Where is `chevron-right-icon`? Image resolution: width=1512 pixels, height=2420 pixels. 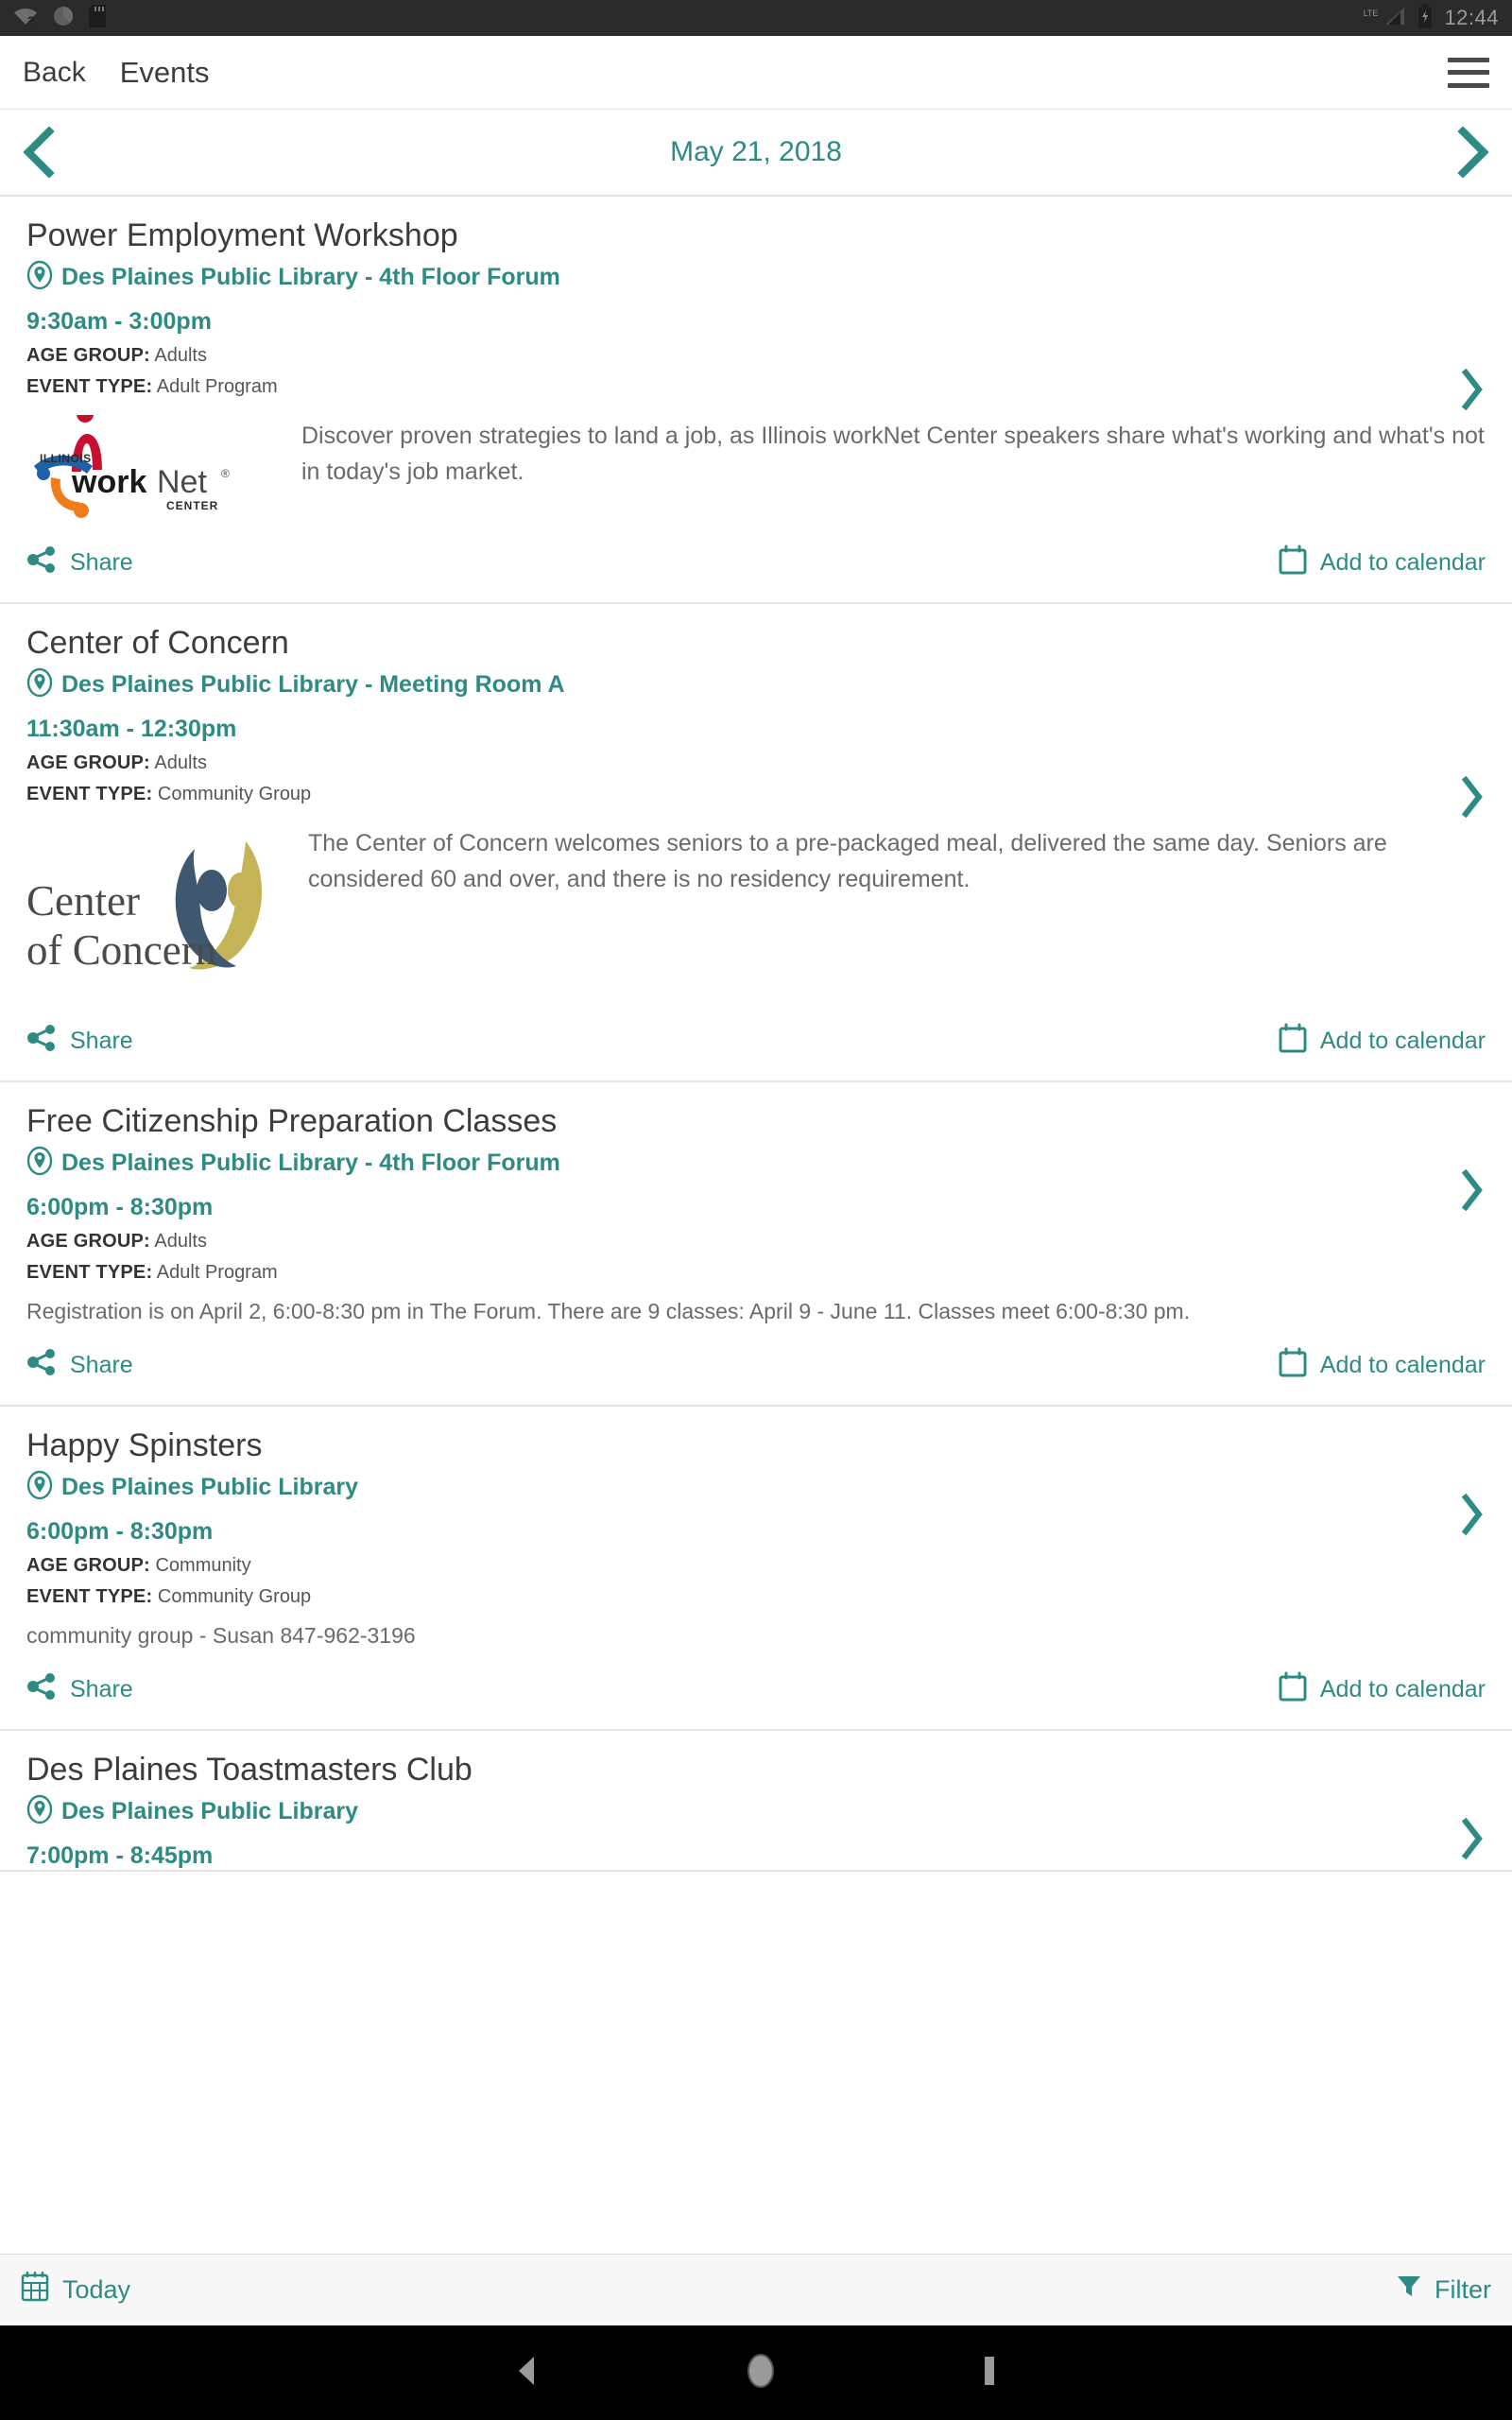
chevron-right-icon is located at coordinates (1474, 153).